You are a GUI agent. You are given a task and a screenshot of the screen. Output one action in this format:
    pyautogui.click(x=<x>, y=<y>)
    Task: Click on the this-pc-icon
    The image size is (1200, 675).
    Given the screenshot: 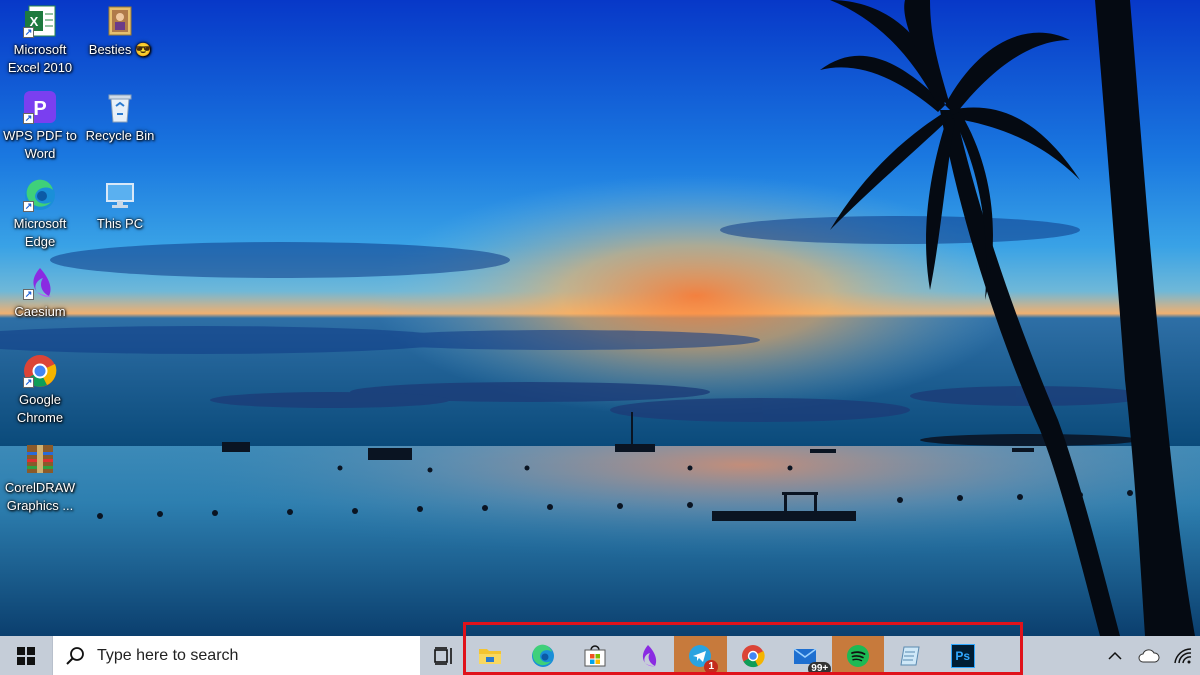 What is the action you would take?
    pyautogui.click(x=120, y=195)
    